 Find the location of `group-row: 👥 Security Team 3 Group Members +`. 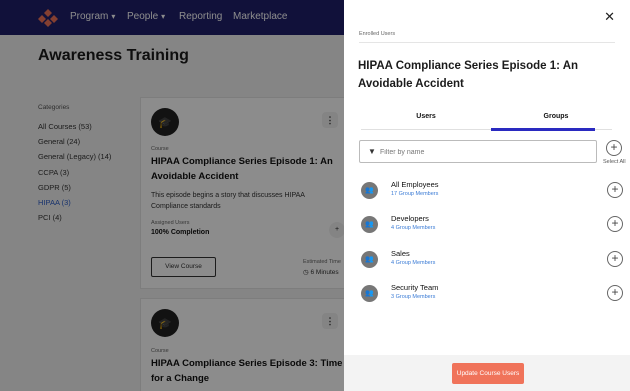

group-row: 👥 Security Team 3 Group Members + is located at coordinates (491, 293).